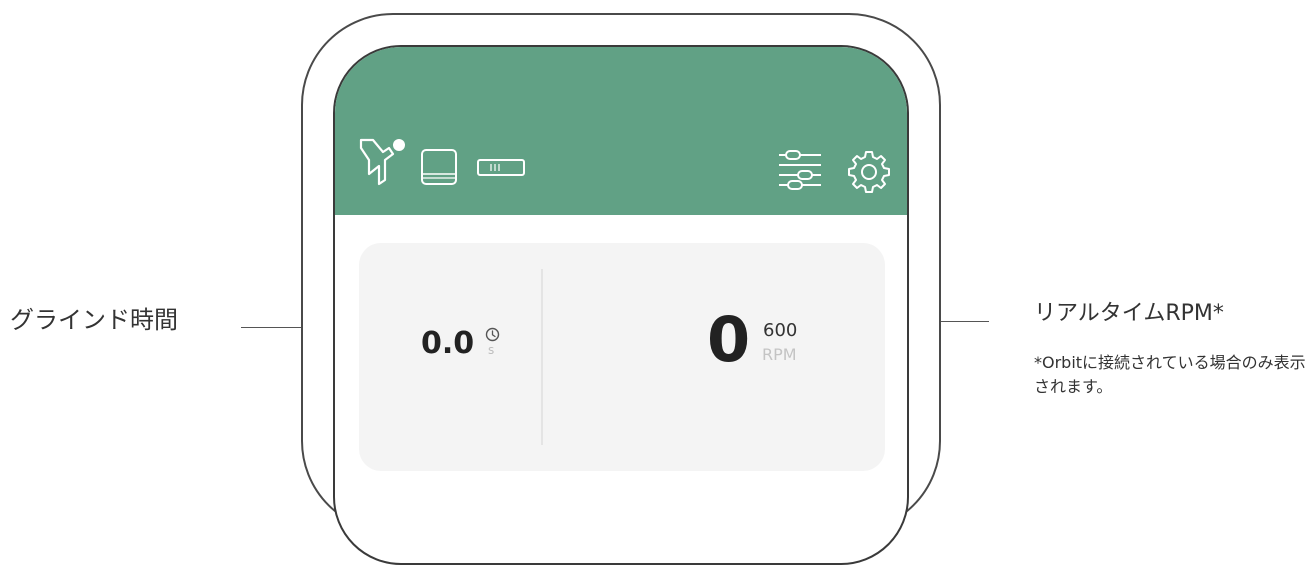 Image resolution: width=1316 pixels, height=565 pixels. I want to click on card-divider, so click(542, 357).